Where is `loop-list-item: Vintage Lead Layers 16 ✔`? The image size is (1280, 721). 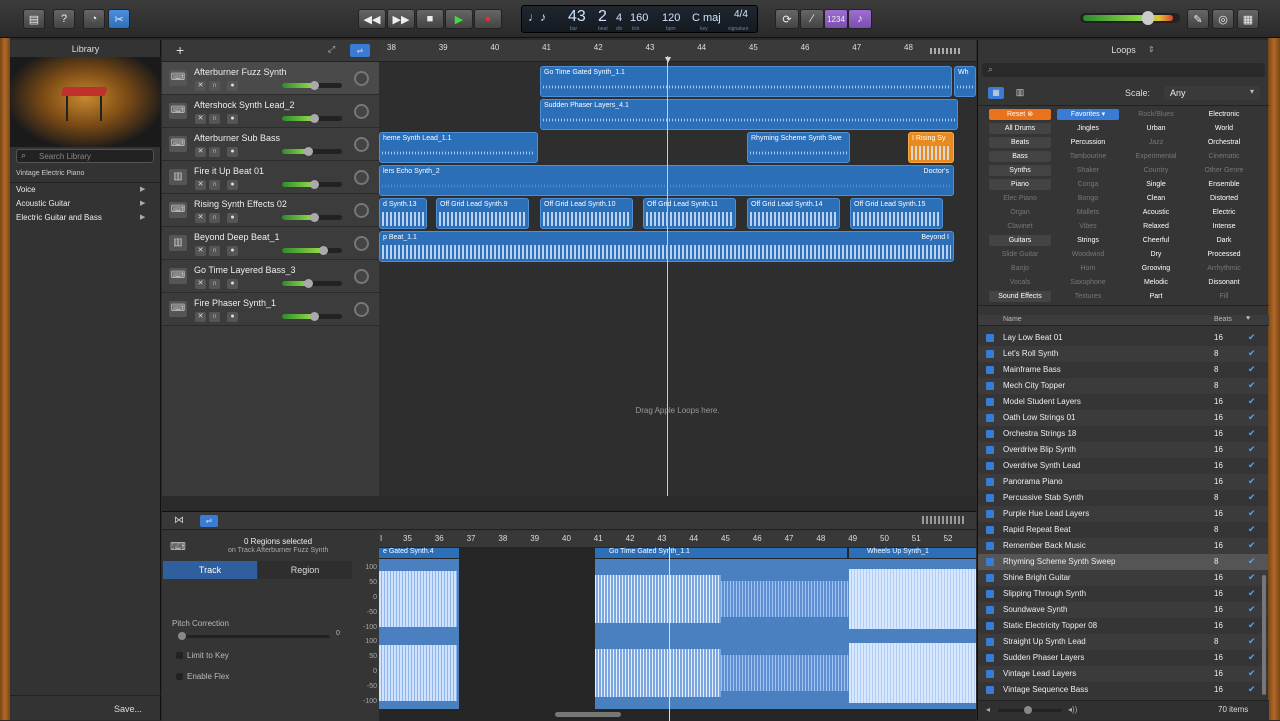 loop-list-item: Vintage Lead Layers 16 ✔ is located at coordinates (1123, 674).